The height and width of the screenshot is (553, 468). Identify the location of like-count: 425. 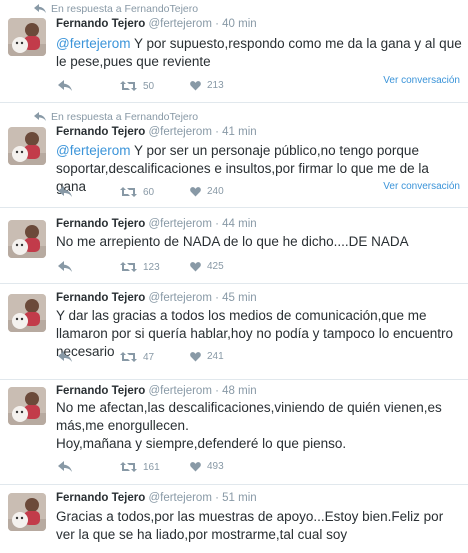
(215, 266).